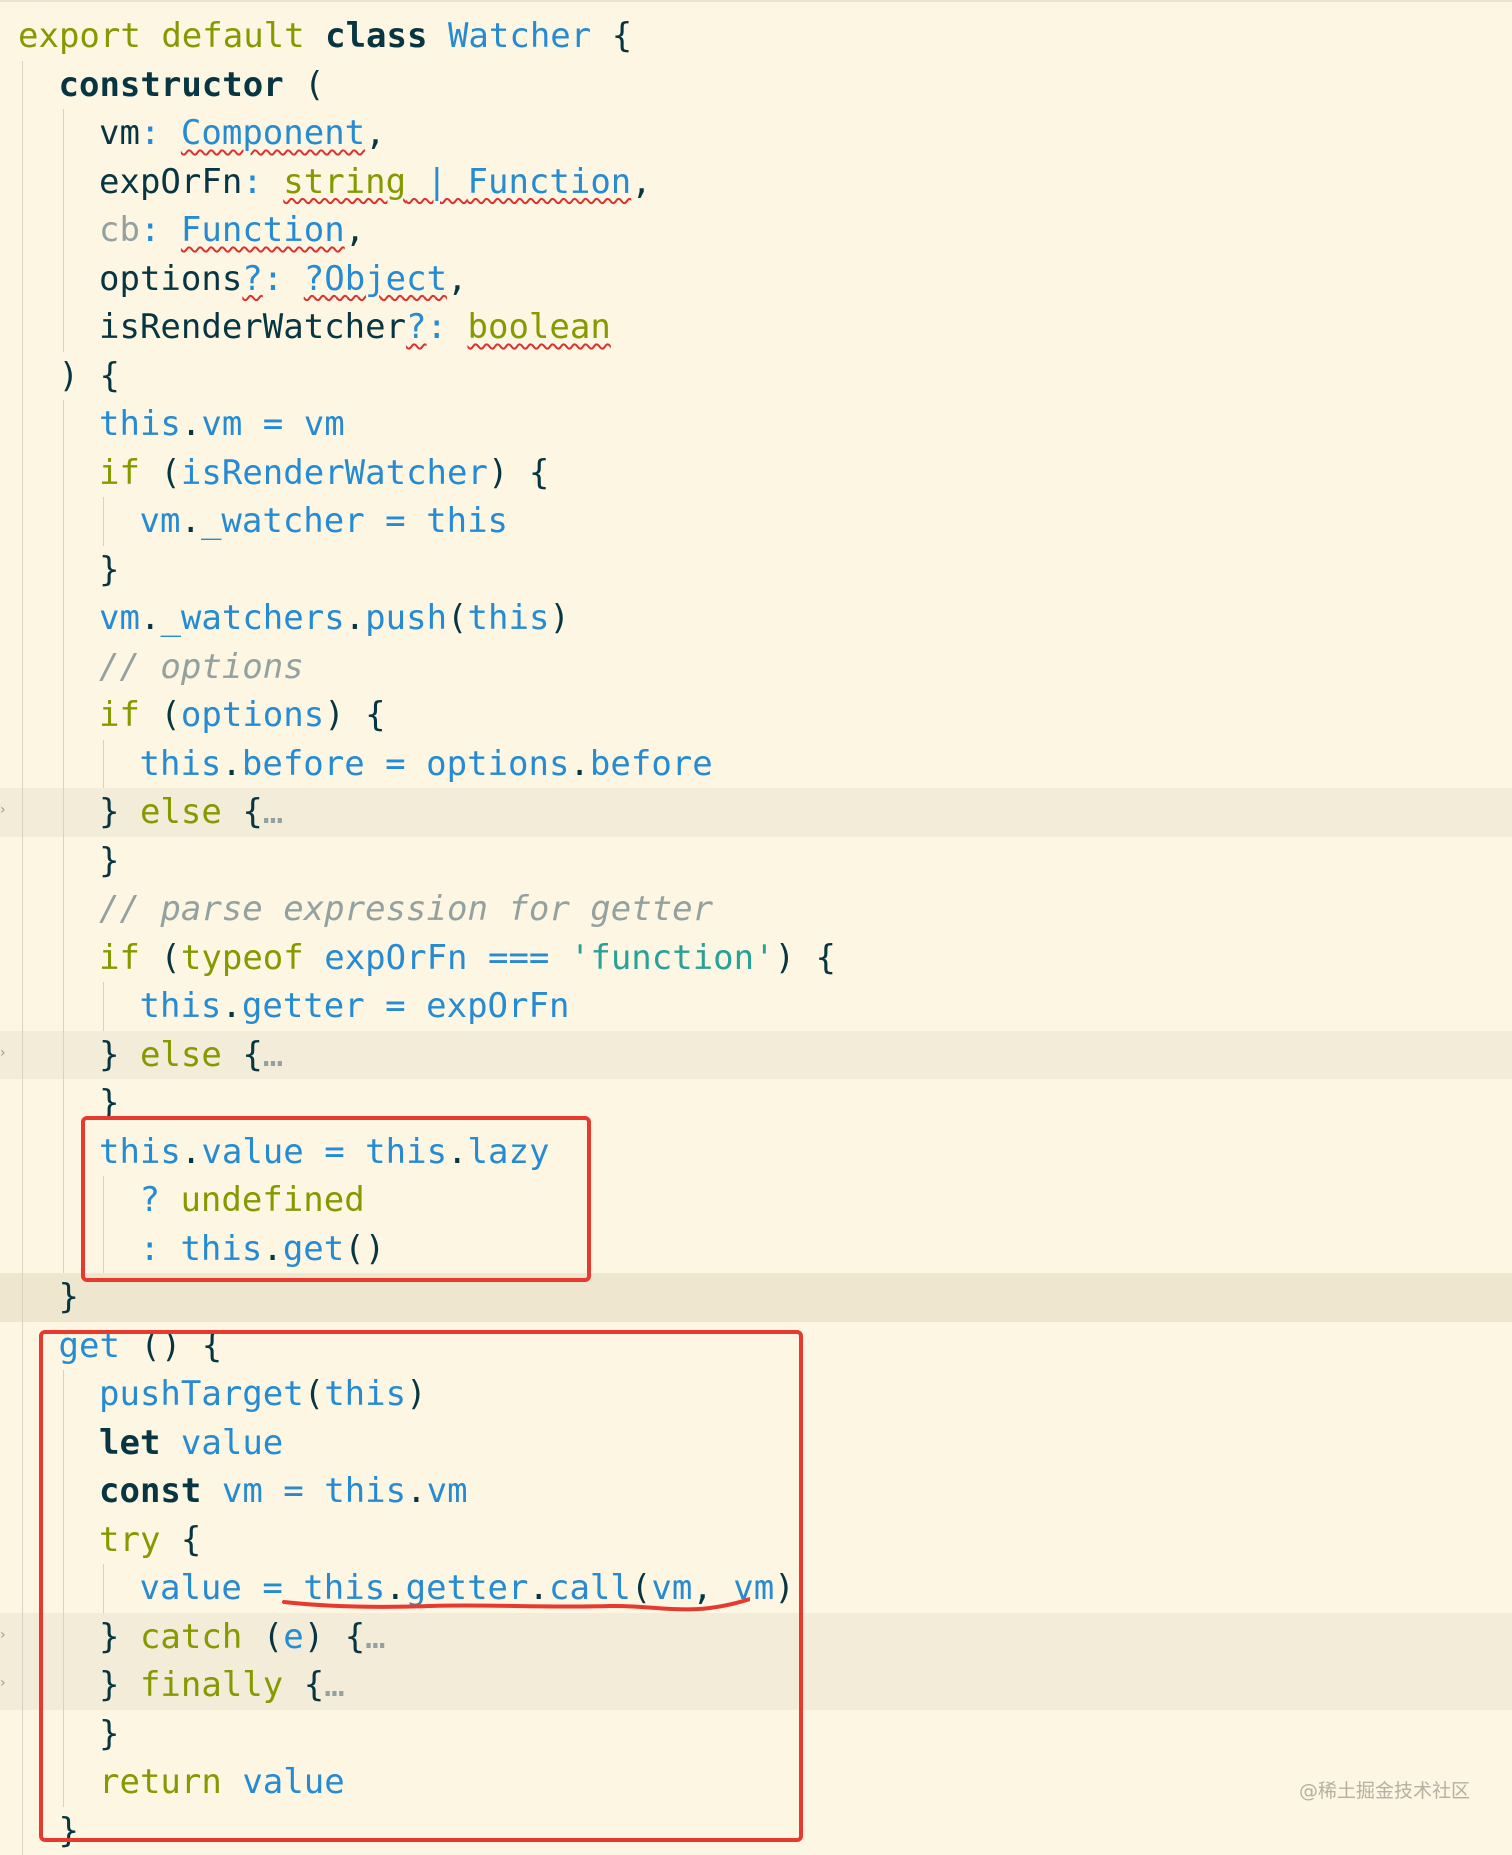 The height and width of the screenshot is (1855, 1512). What do you see at coordinates (756, 1540) in the screenshot?
I see `code-line: try {` at bounding box center [756, 1540].